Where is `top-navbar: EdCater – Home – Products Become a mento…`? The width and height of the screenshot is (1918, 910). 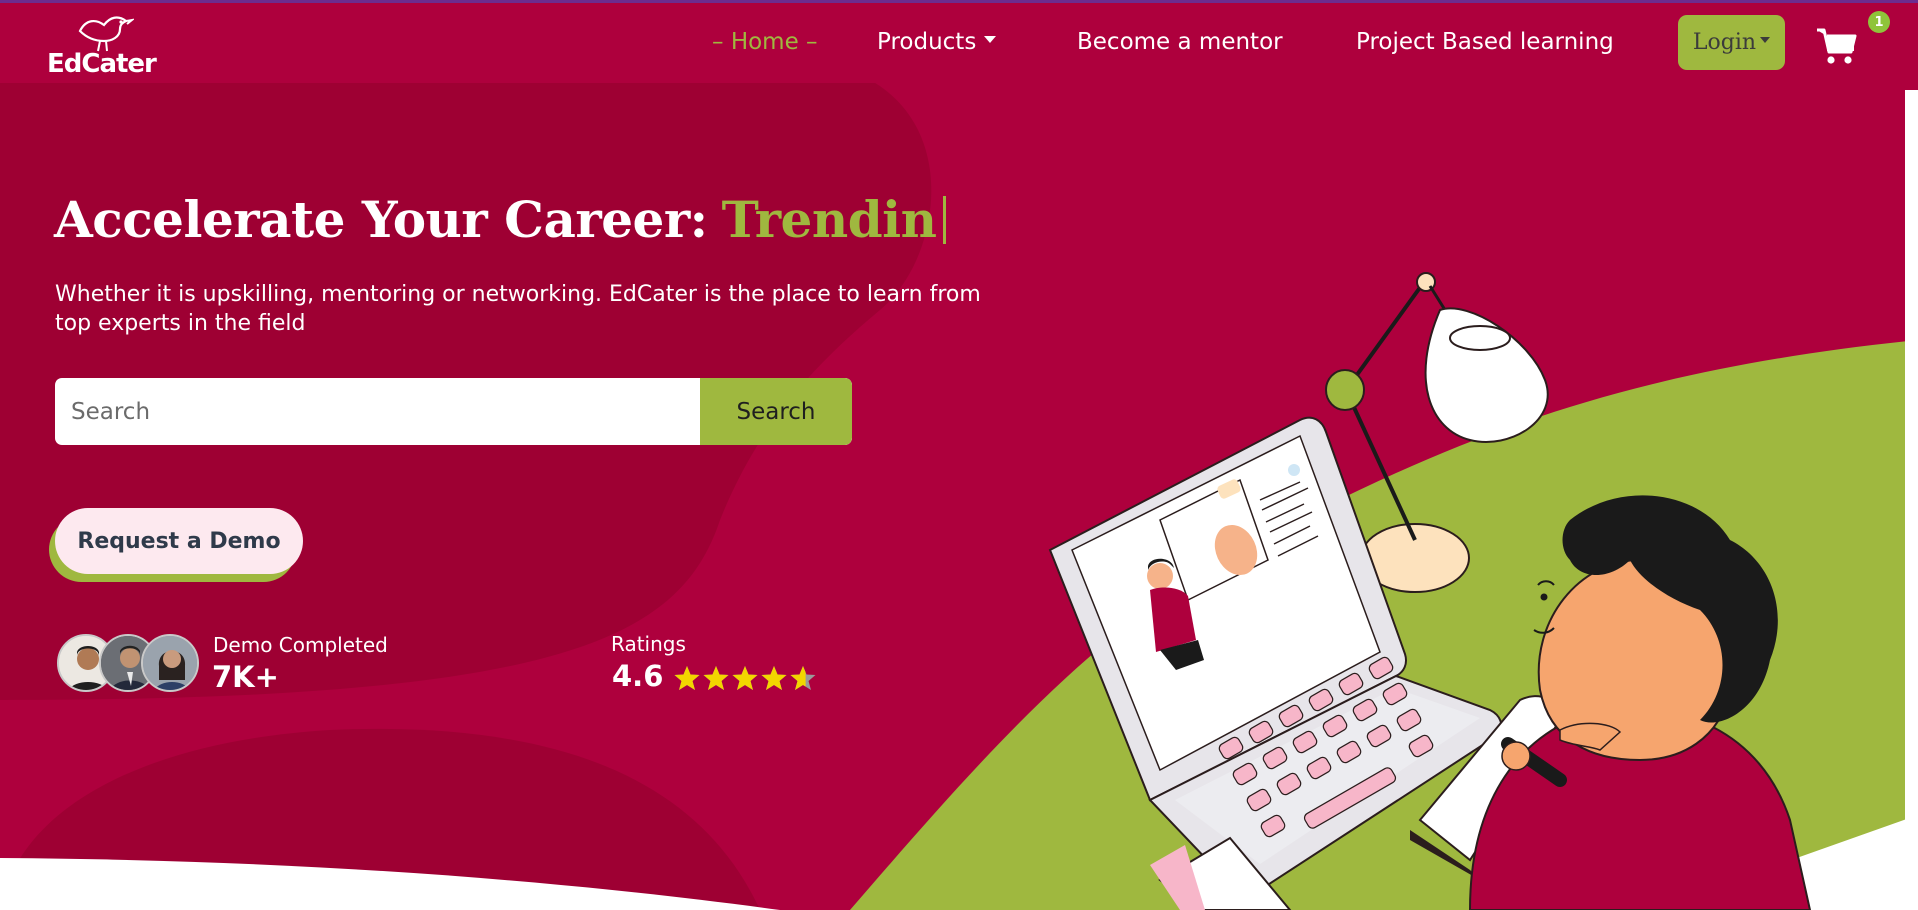
top-navbar: EdCater – Home – Products Become a mento… is located at coordinates (959, 43).